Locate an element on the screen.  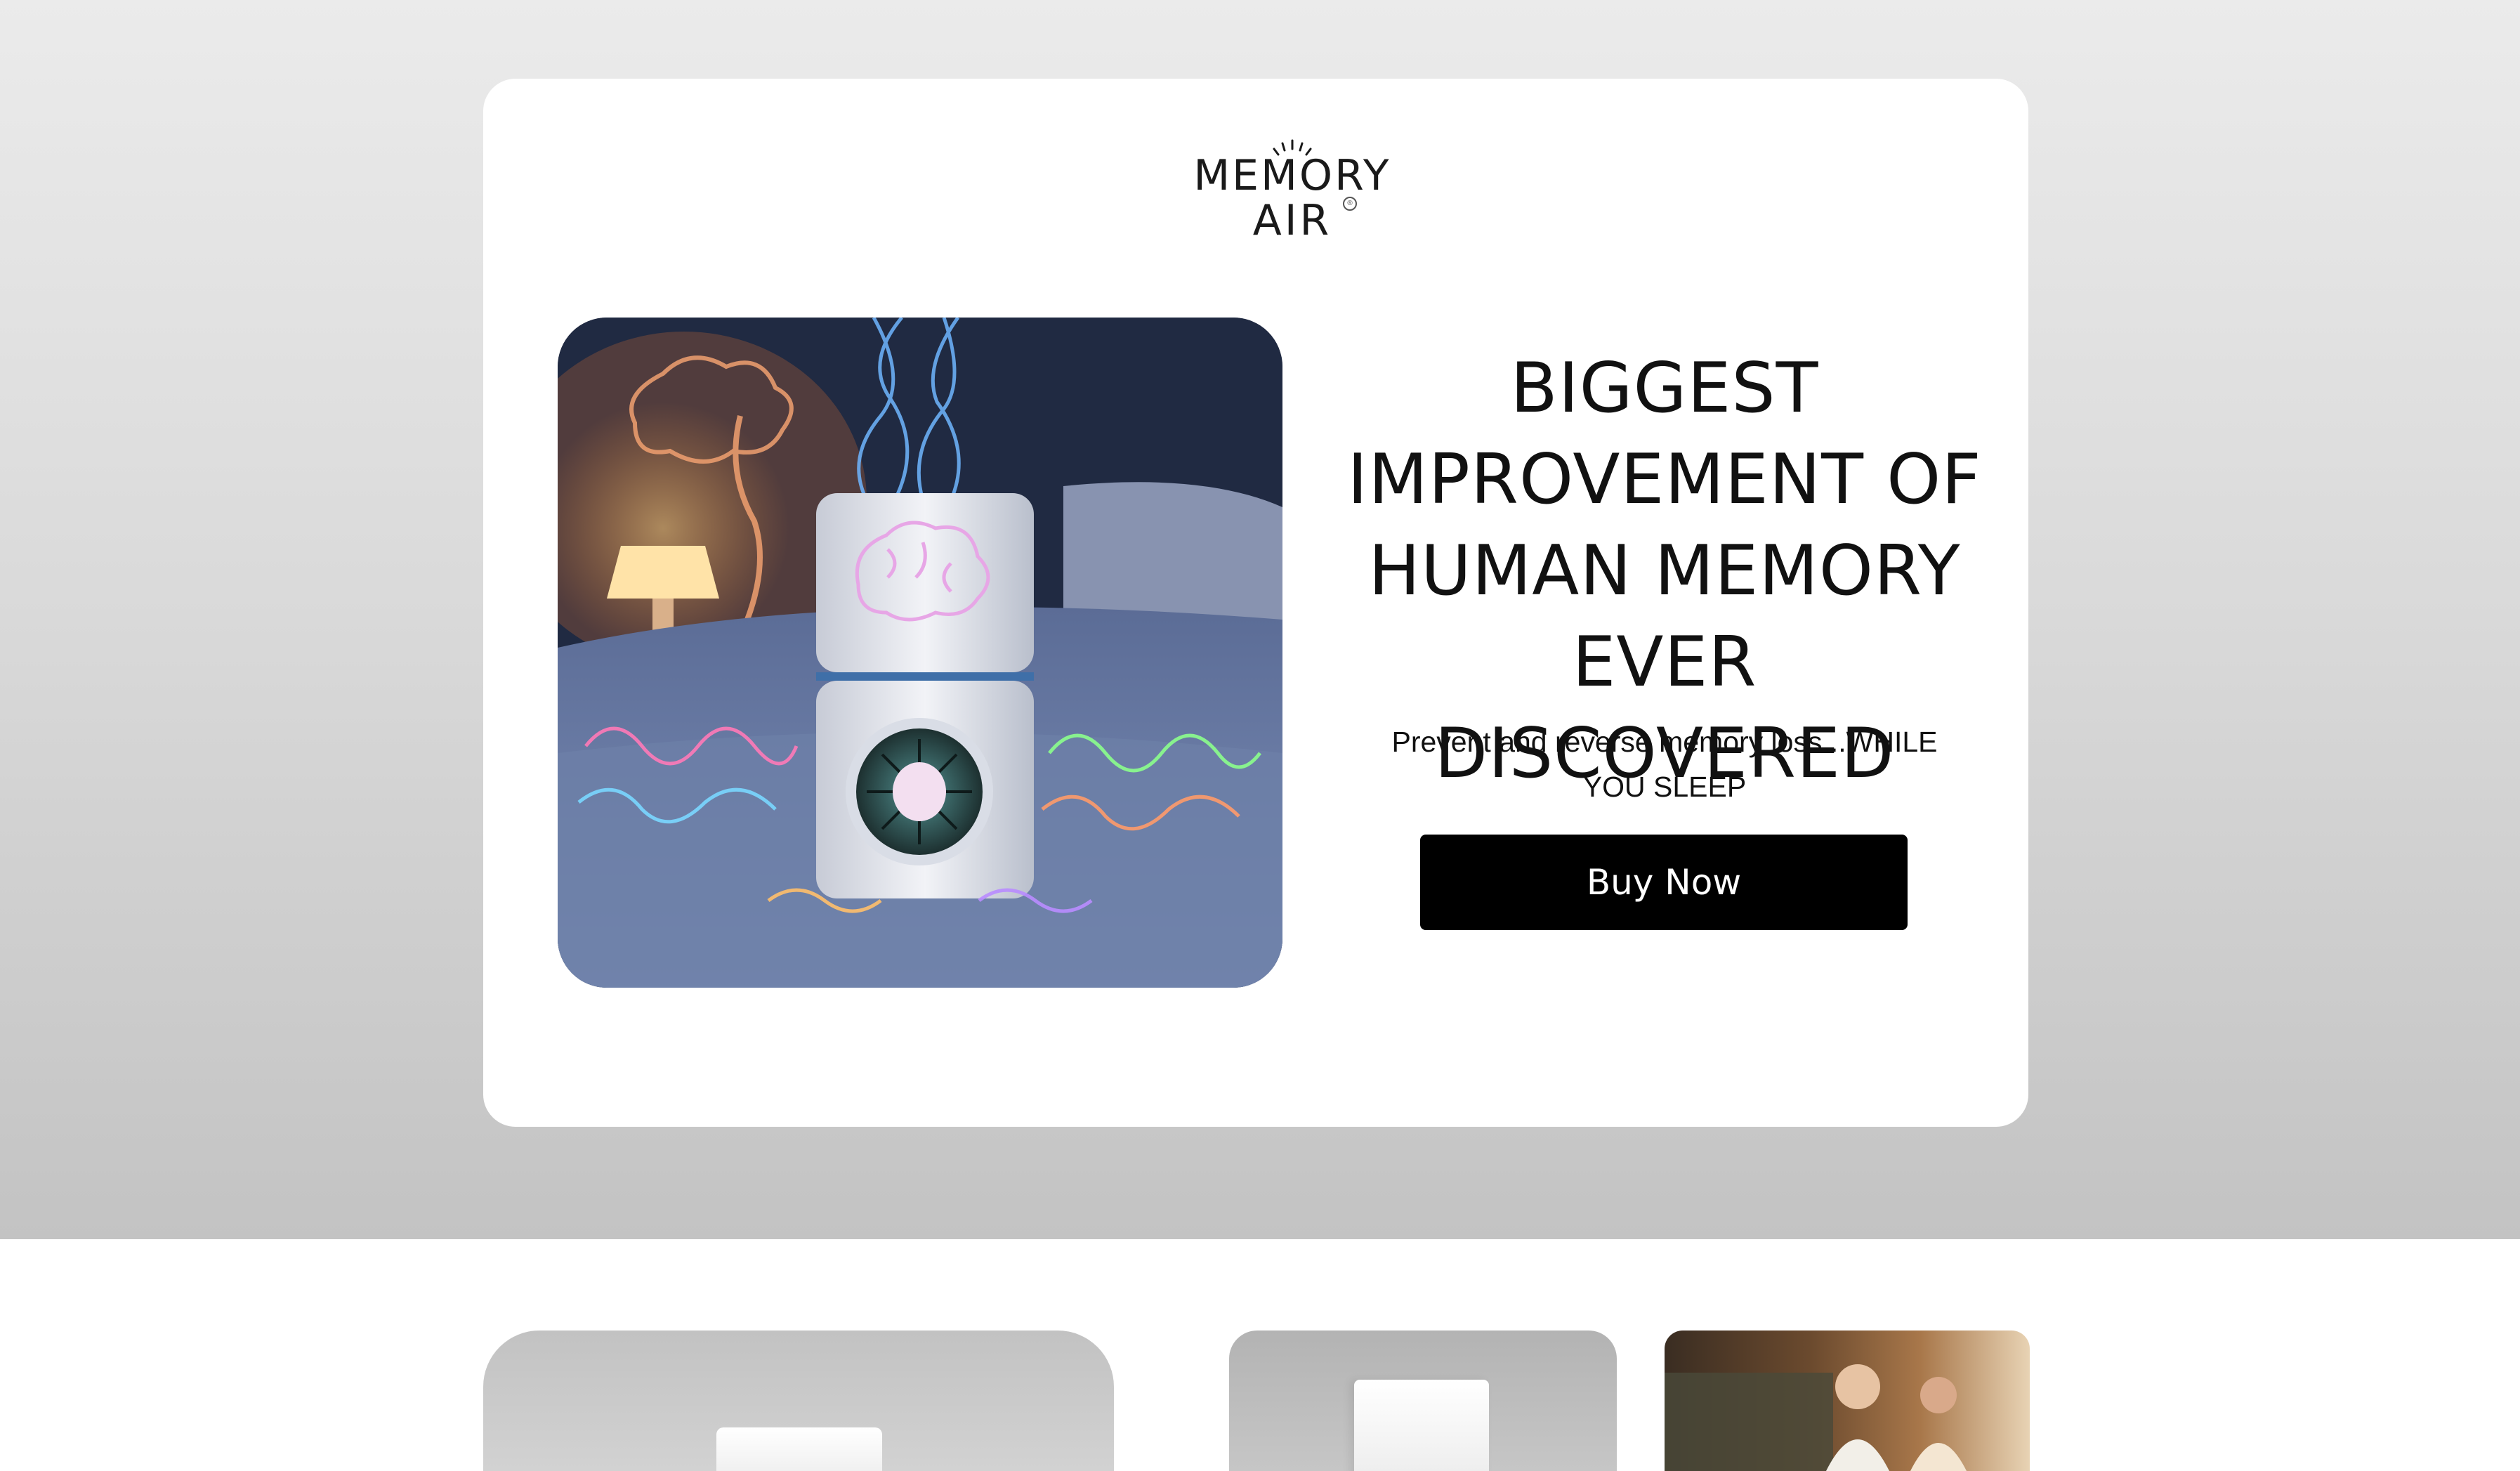
brand-logo: MEMORY AIR ® is located at coordinates (1292, 191).